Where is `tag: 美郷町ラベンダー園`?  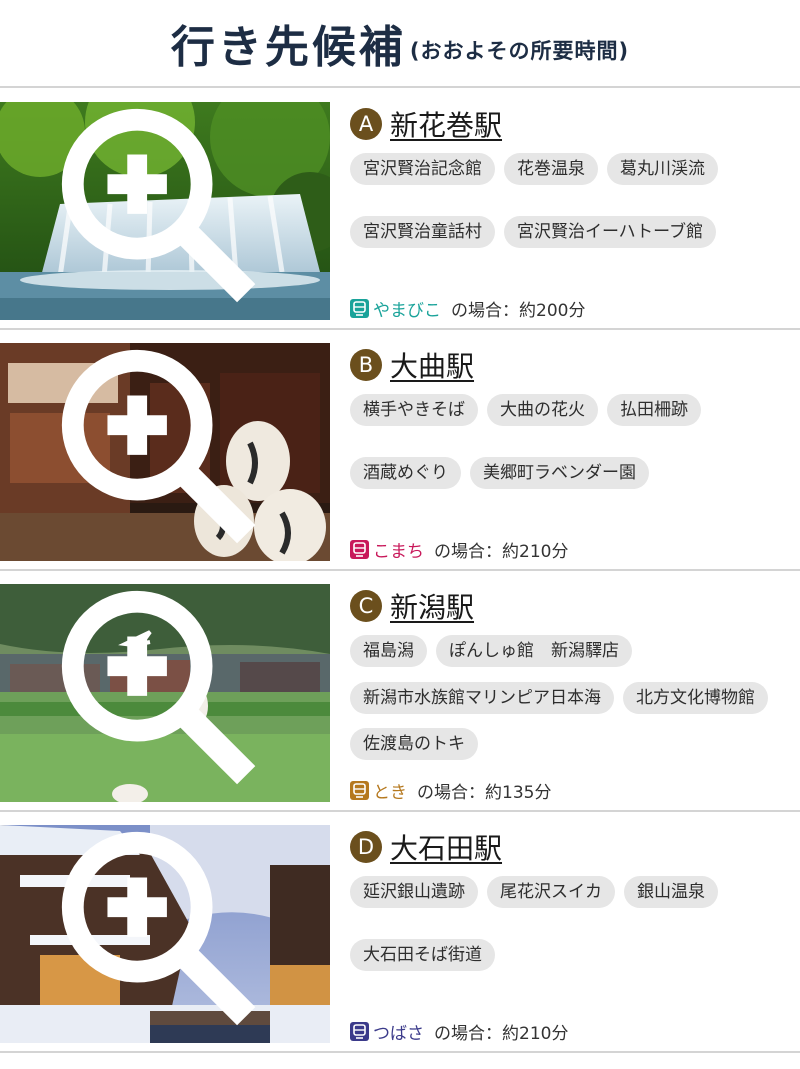 tag: 美郷町ラベンダー園 is located at coordinates (559, 473).